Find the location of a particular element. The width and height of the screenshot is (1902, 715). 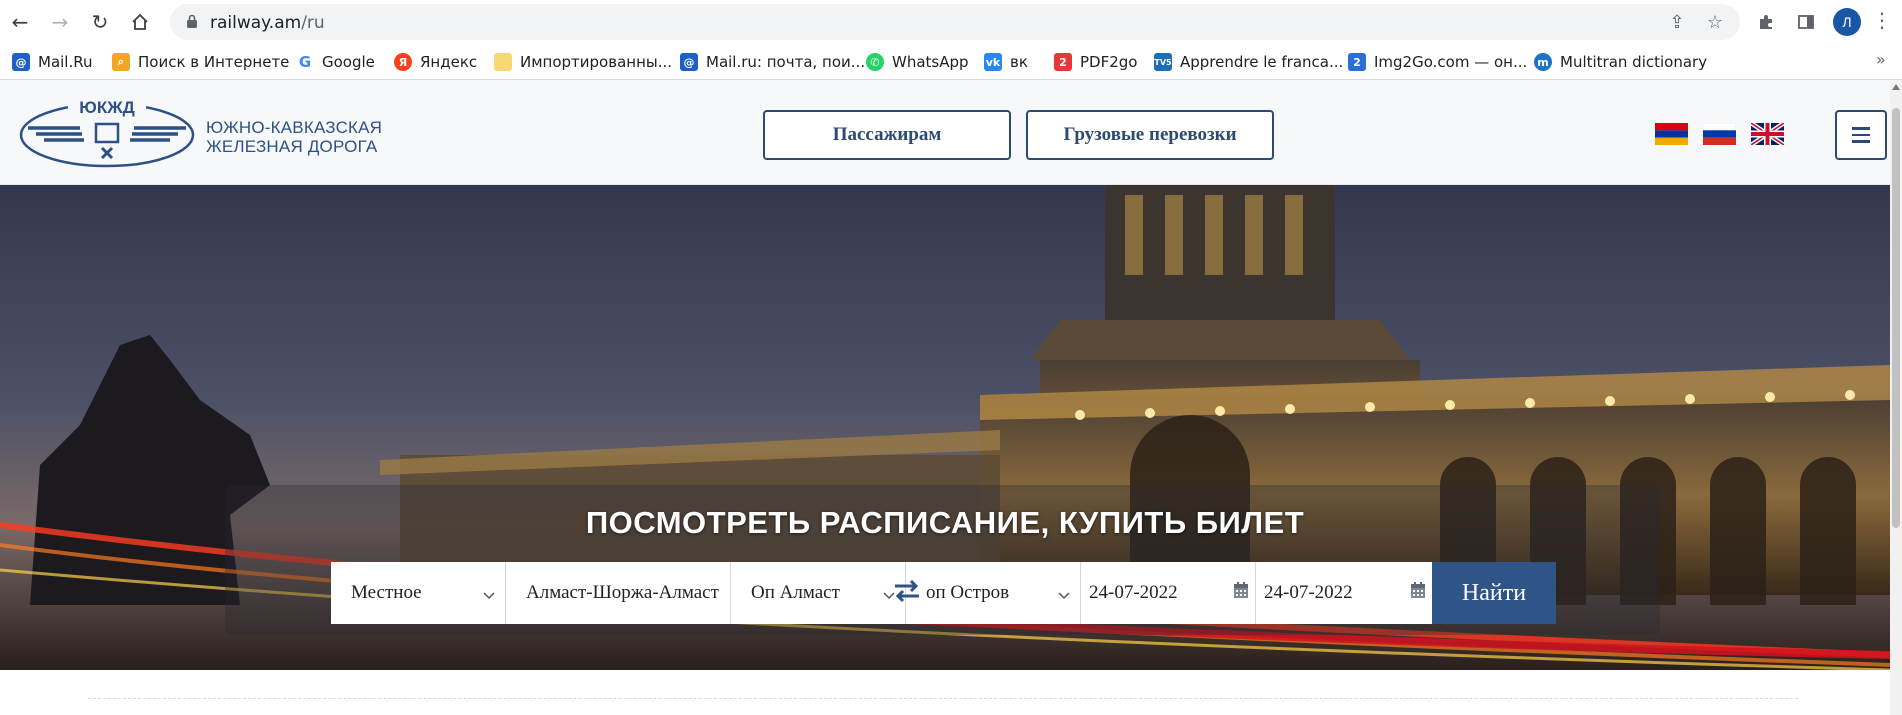

yandex-icon: Я is located at coordinates (403, 62).